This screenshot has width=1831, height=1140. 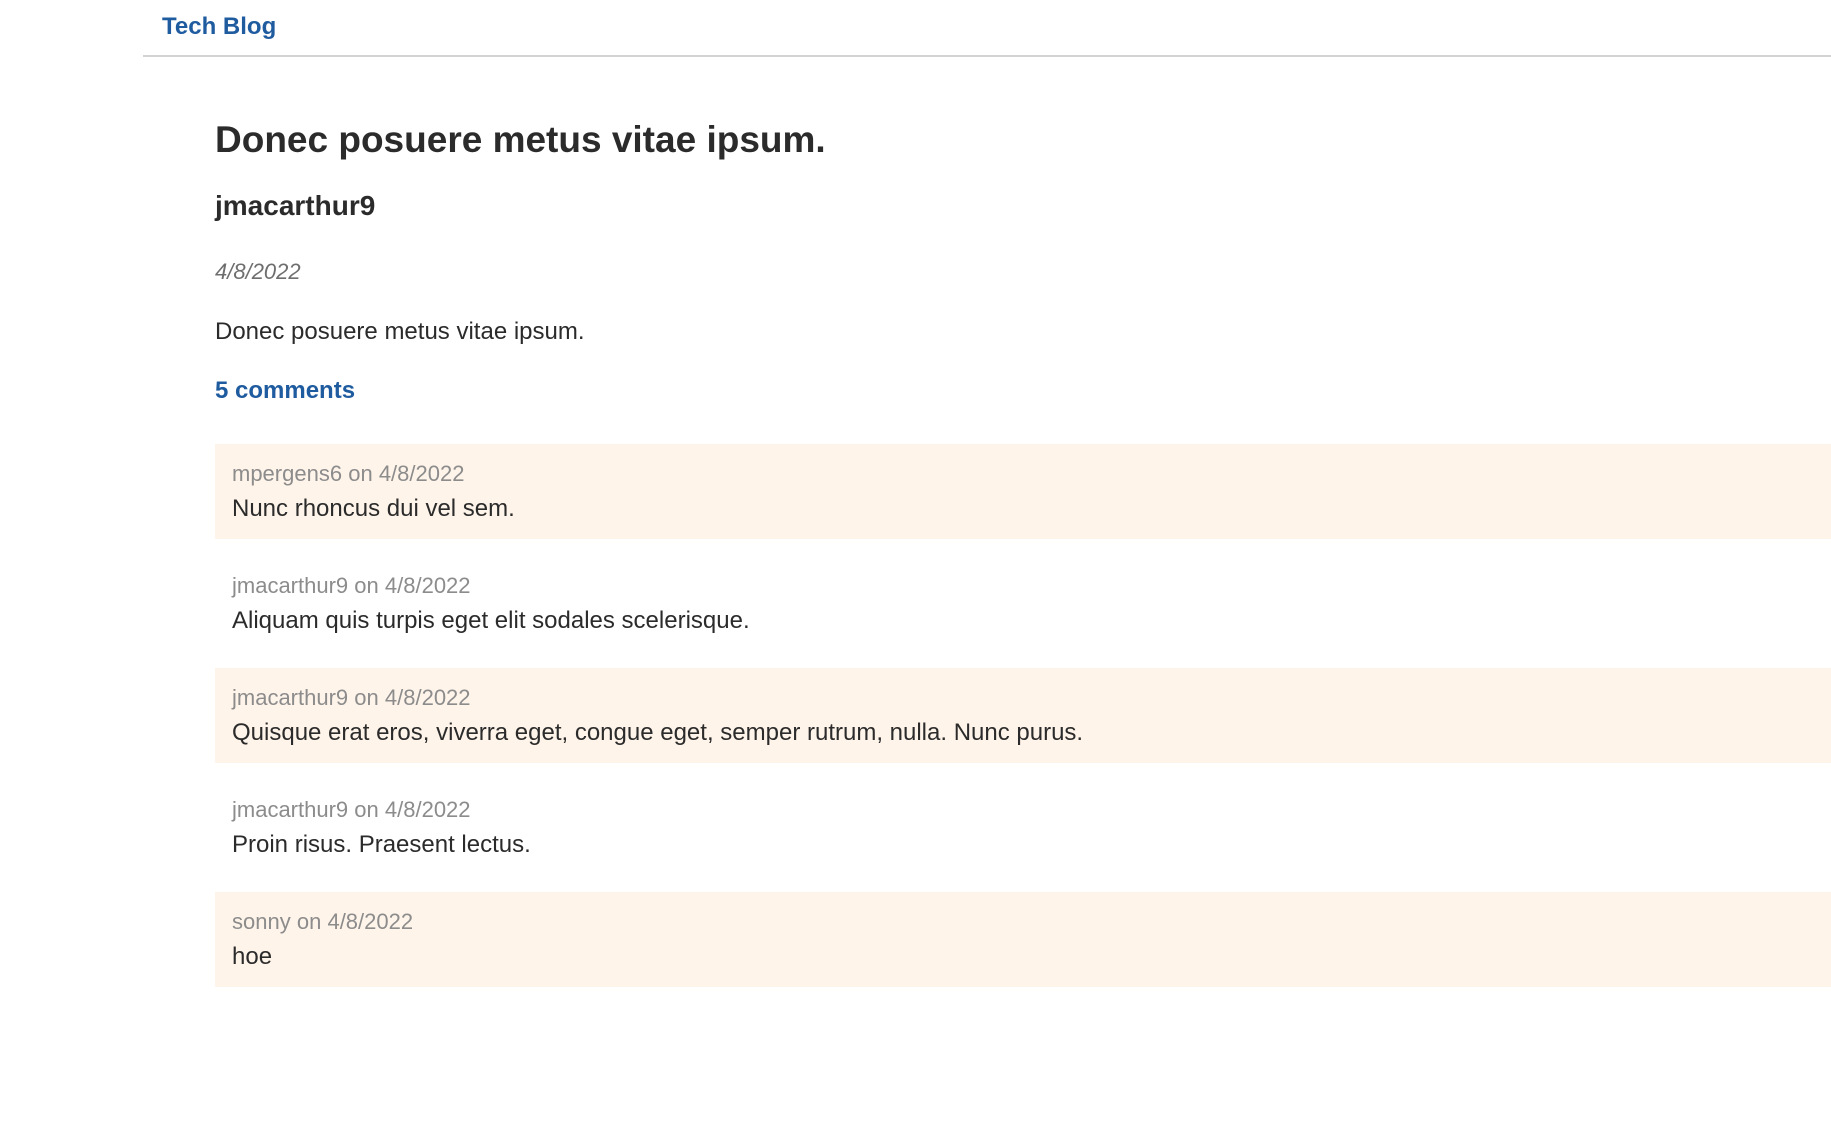 I want to click on post-date: 4/8/2022, so click(x=258, y=271).